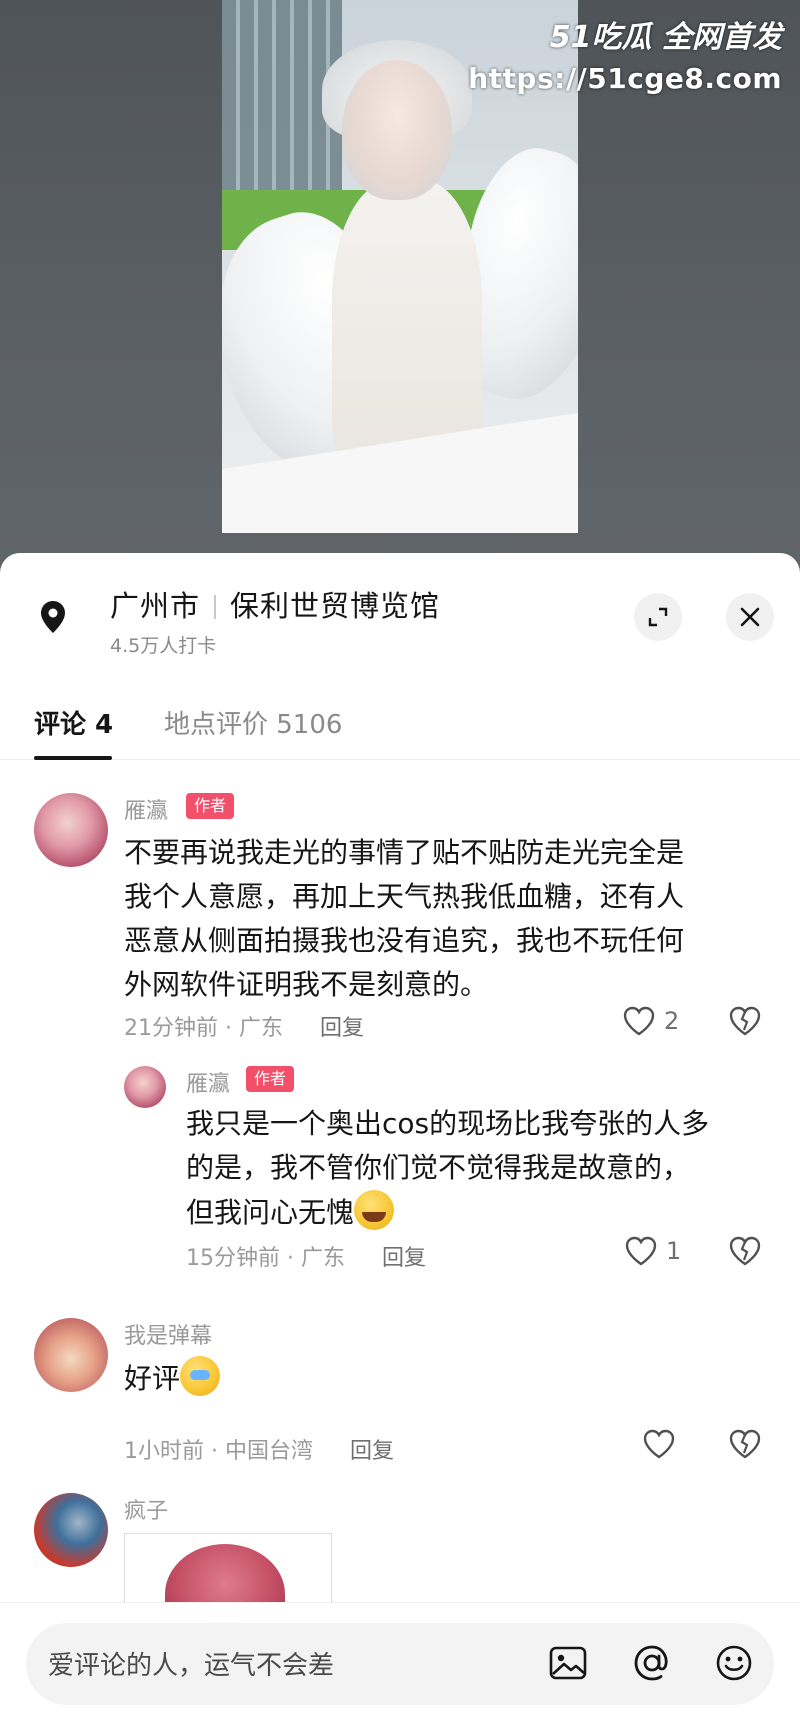 The width and height of the screenshot is (800, 1718). I want to click on comment-text-line: 不要再说我走光的事情了贴不贴防走光完全是, so click(404, 852).